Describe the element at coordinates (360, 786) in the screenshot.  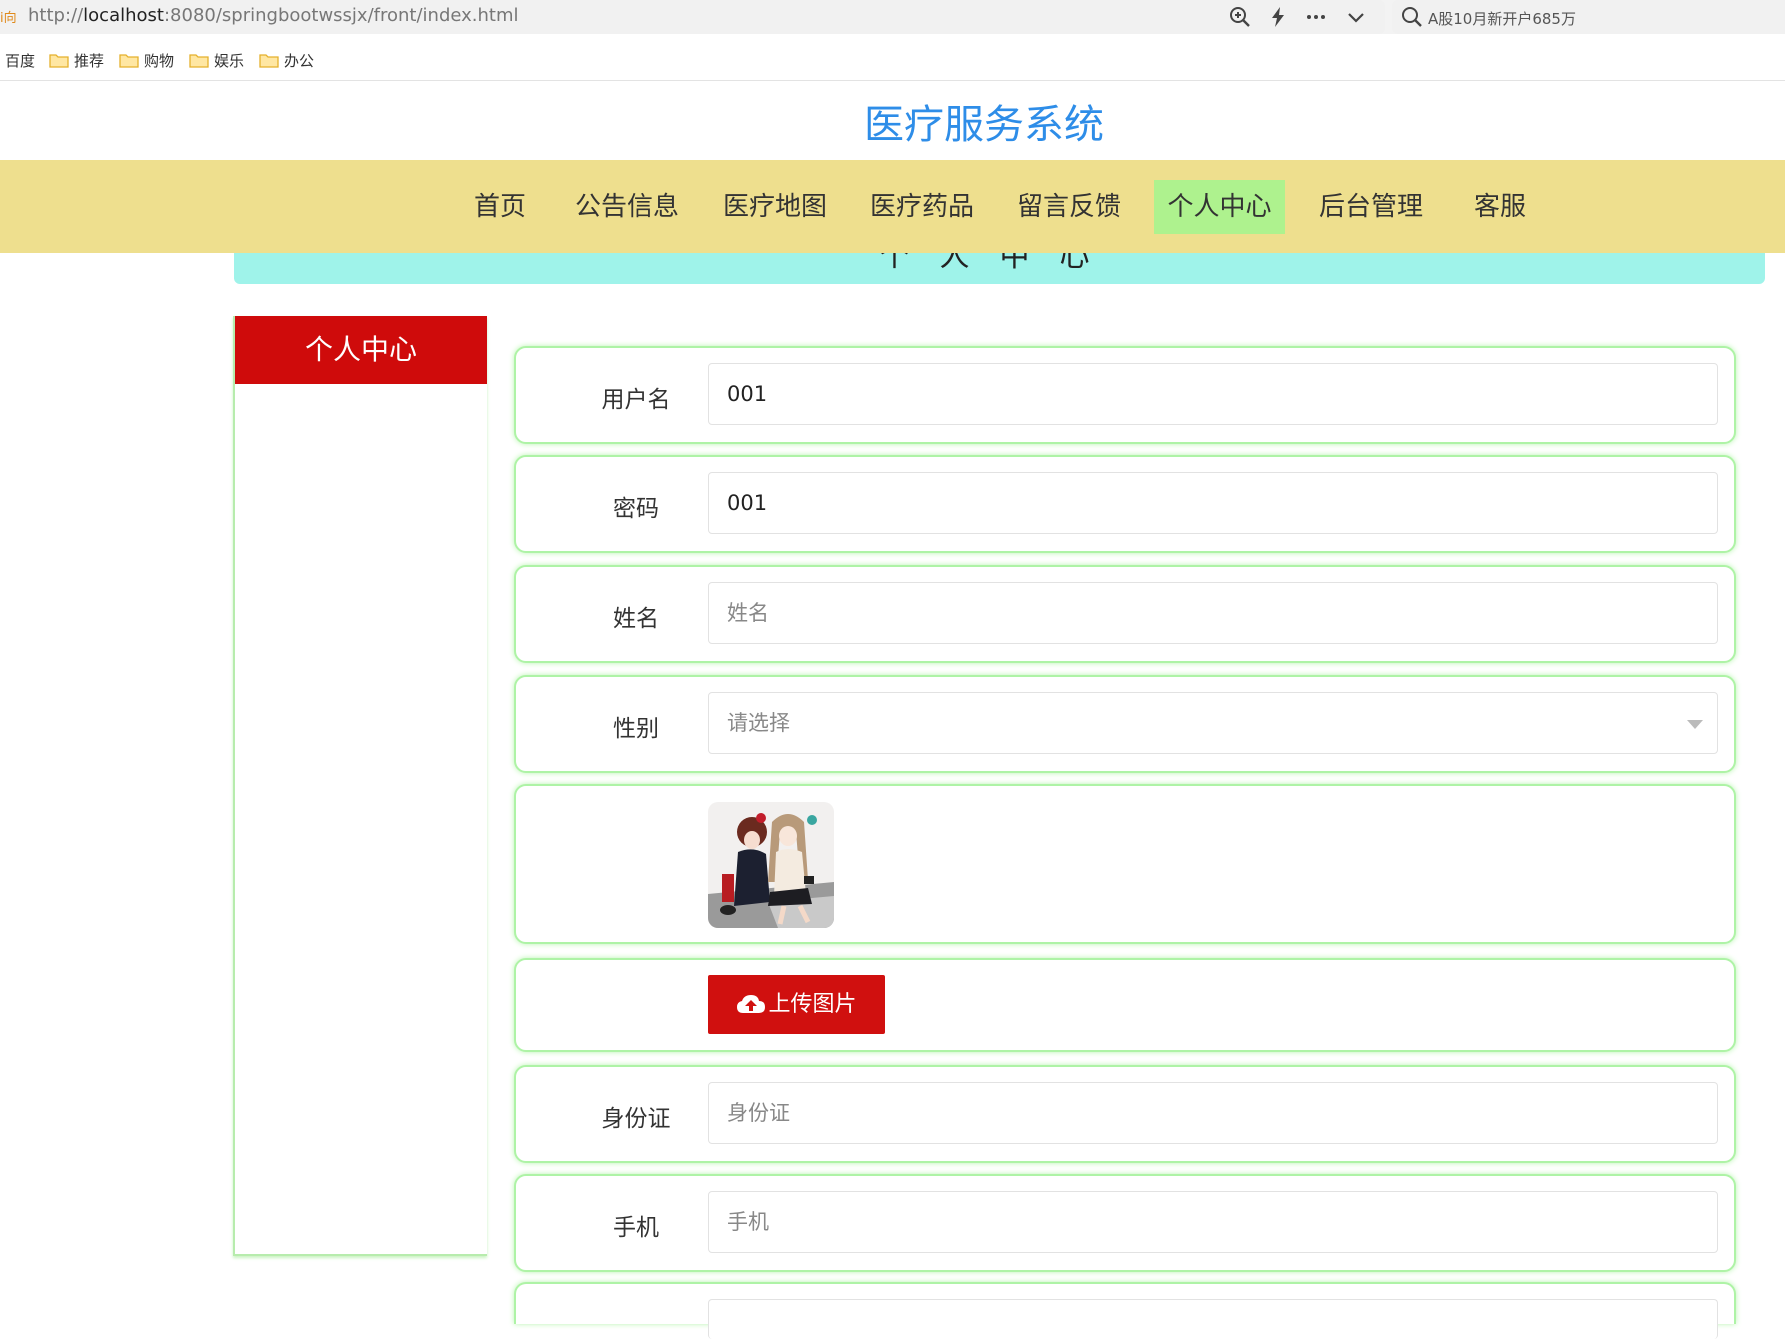
I see `sidebar: 个人中心` at that location.